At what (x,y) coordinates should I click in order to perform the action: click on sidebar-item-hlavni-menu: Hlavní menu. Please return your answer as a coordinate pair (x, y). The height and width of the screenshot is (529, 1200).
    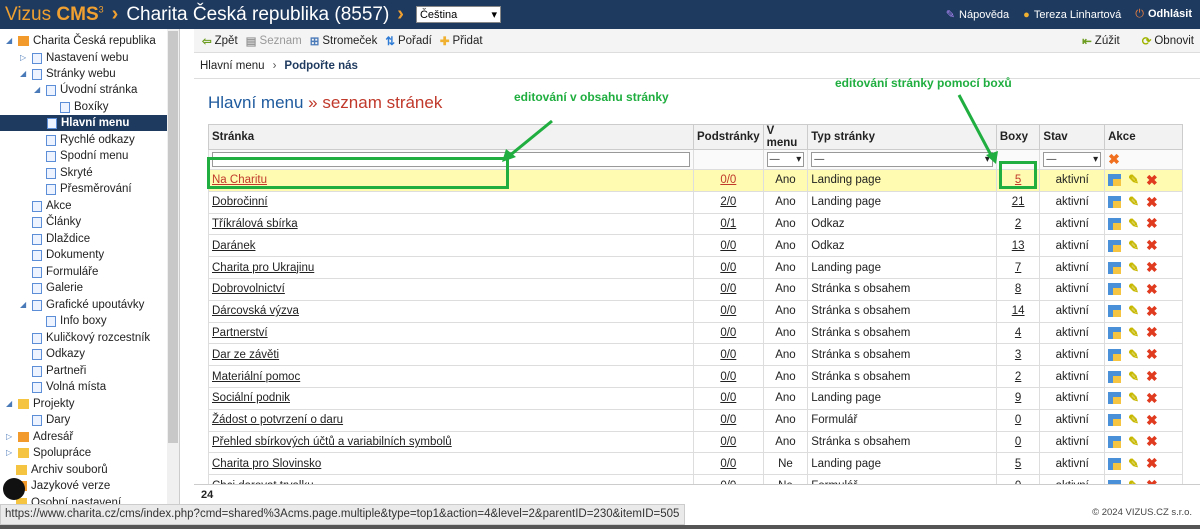
    Looking at the image, I should click on (89, 123).